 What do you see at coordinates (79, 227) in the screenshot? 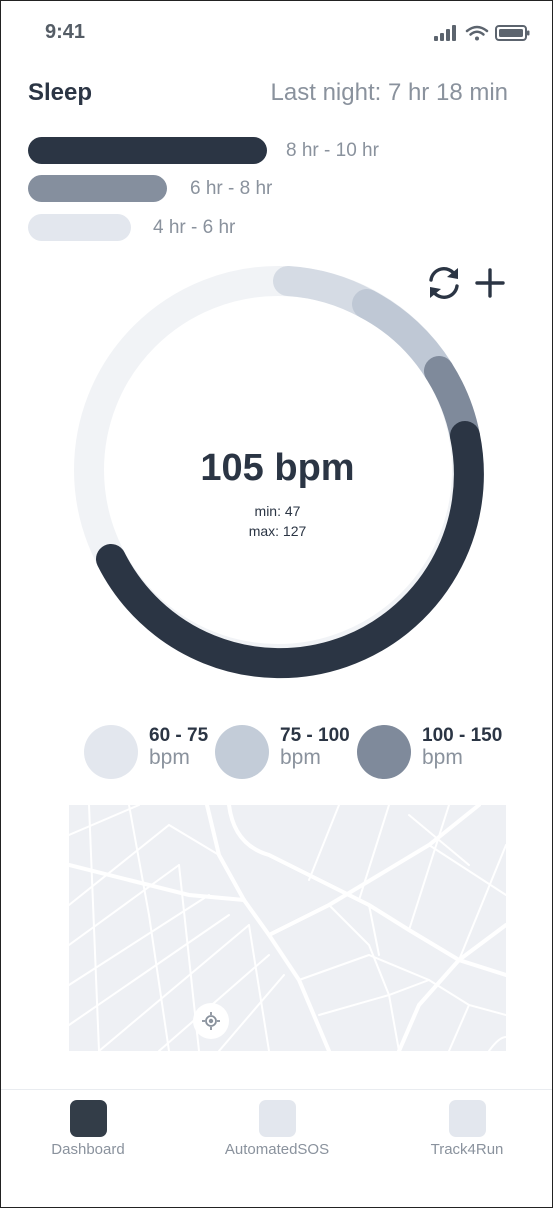
I see `sleep-bar-short` at bounding box center [79, 227].